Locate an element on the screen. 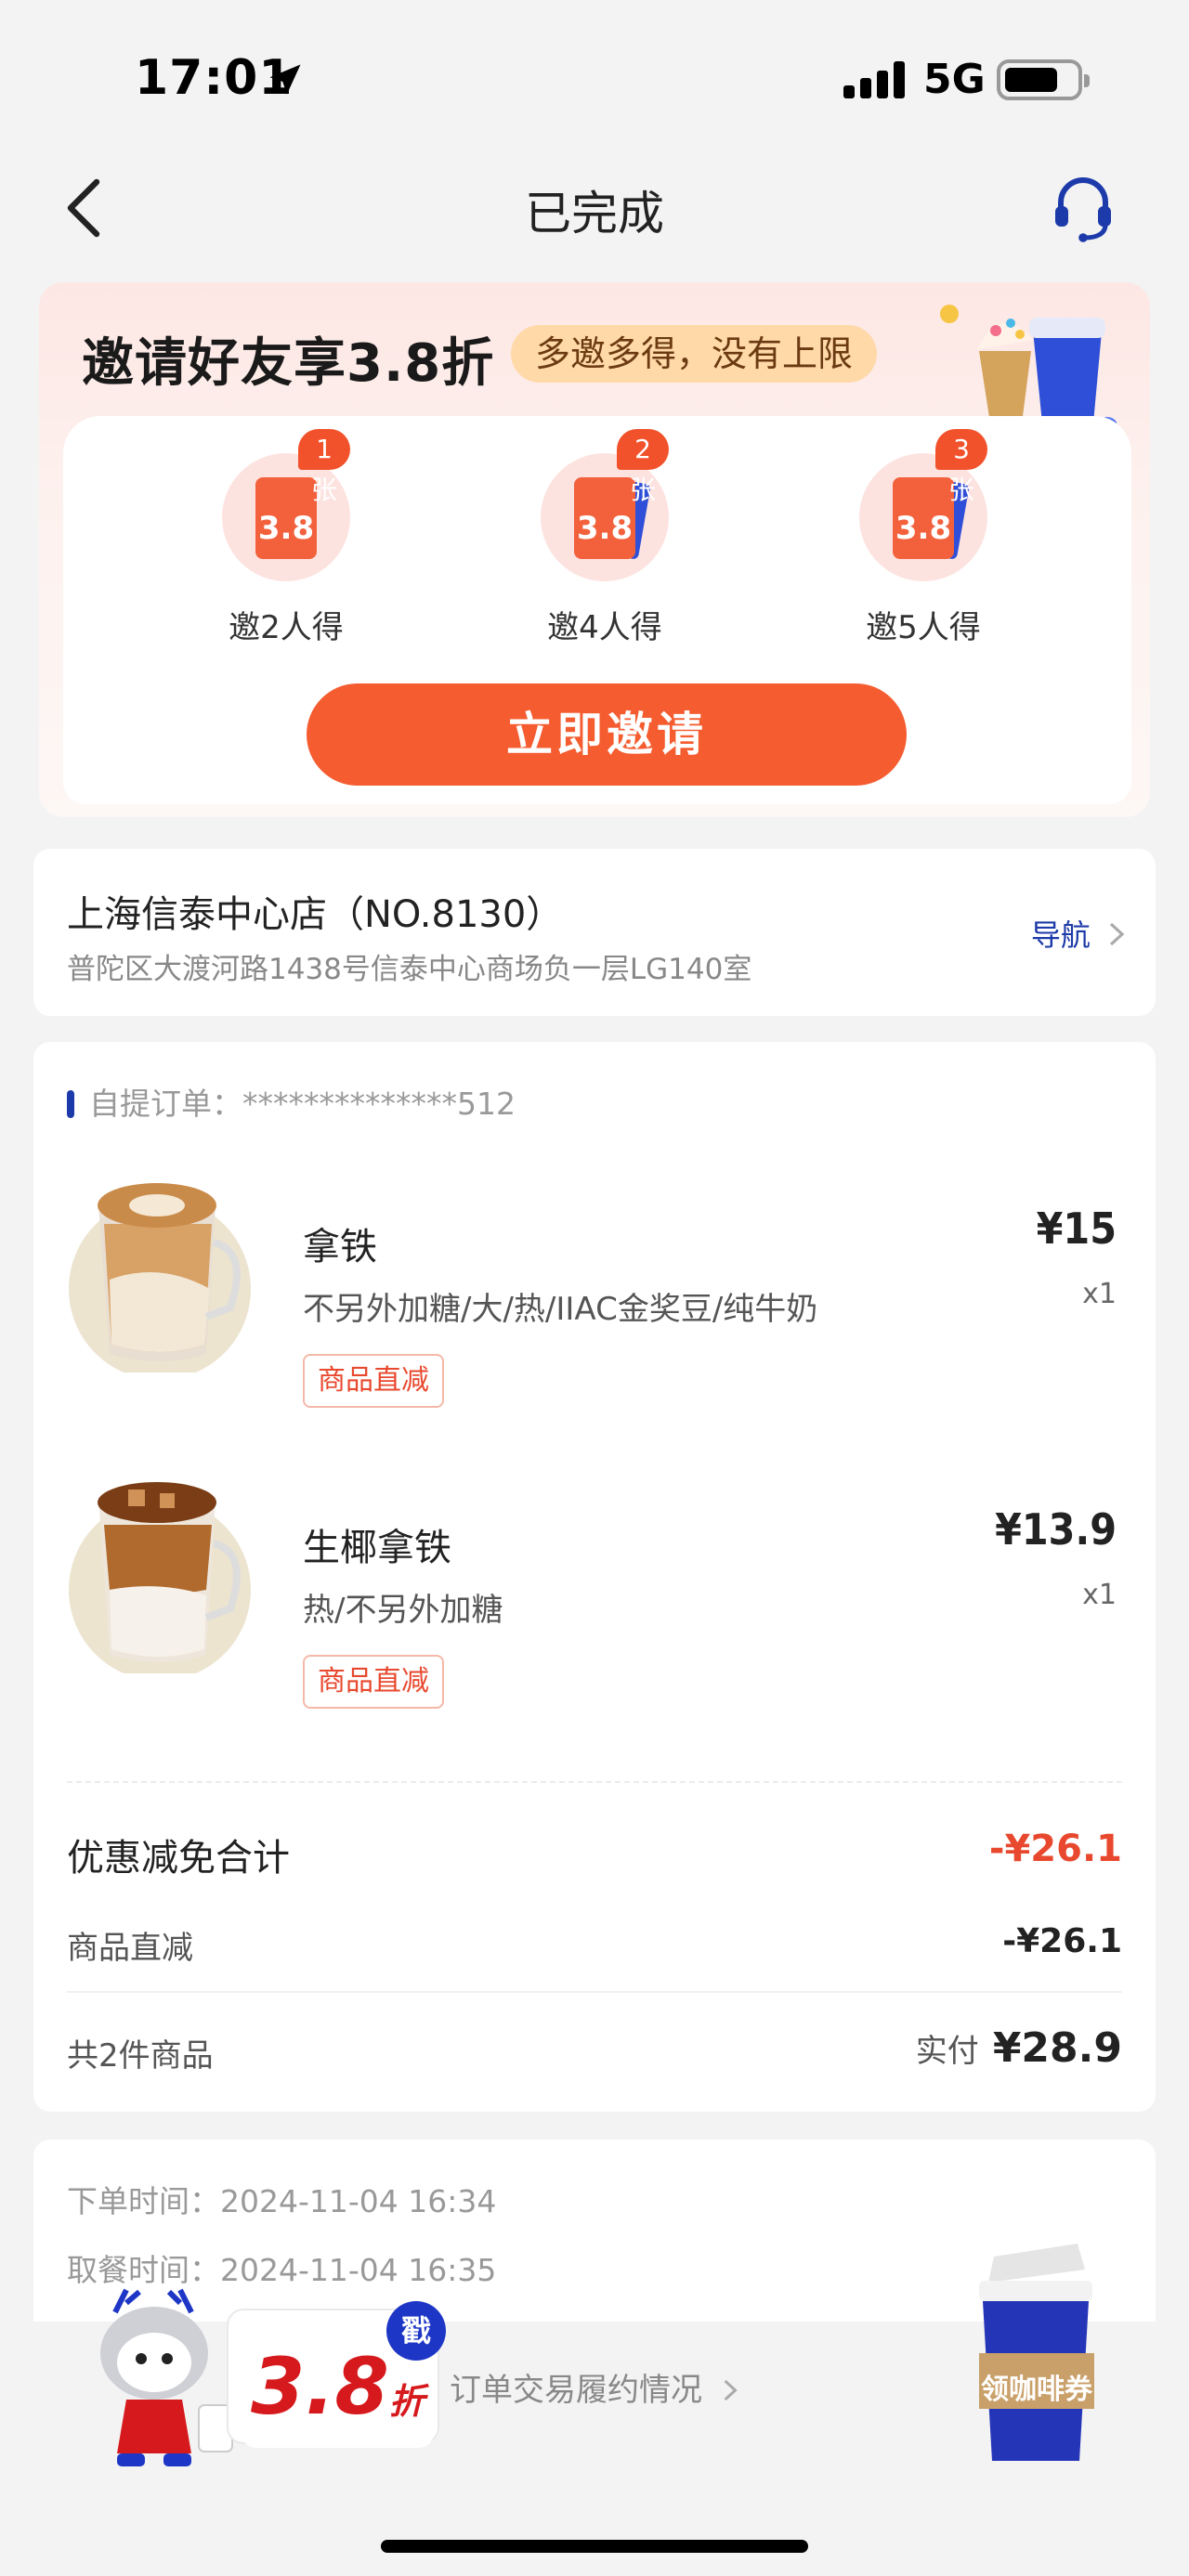  reward-tier-1: 3.8 1张 邀2人得 is located at coordinates (286, 538).